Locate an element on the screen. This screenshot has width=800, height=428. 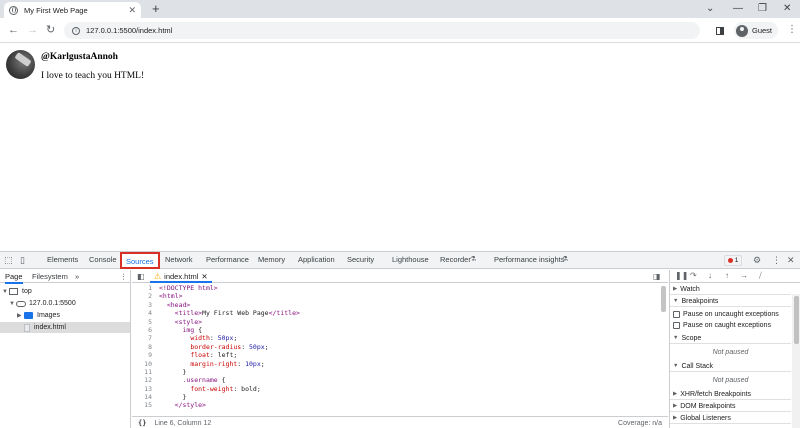
site-info-icon: i is located at coordinates (76, 30).